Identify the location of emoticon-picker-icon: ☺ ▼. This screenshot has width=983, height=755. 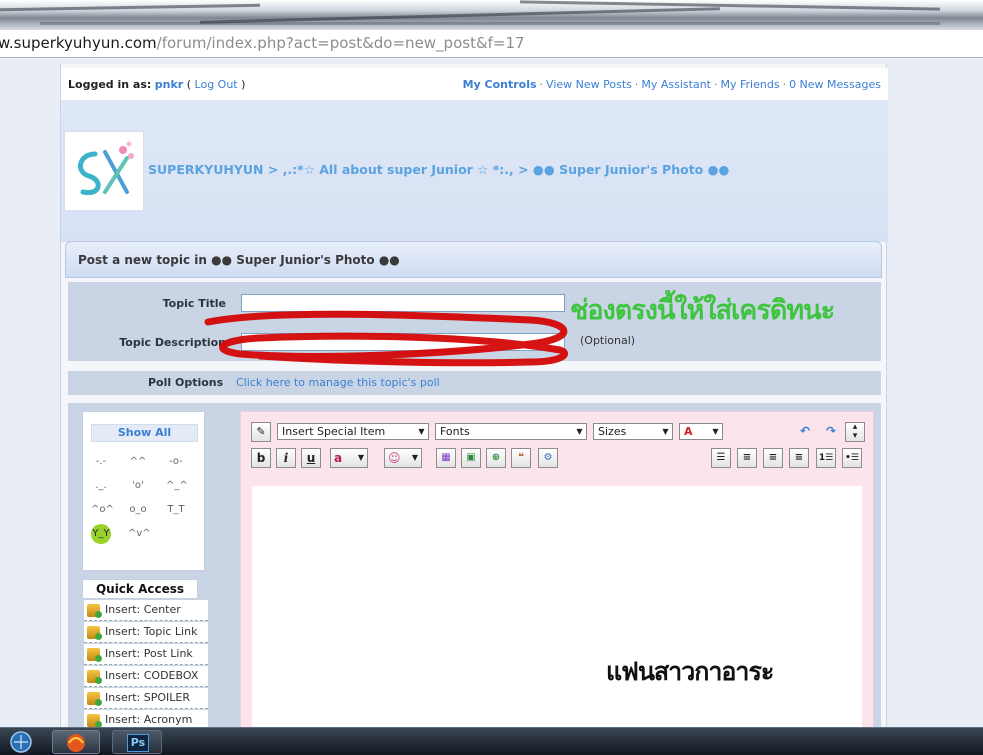
(403, 458).